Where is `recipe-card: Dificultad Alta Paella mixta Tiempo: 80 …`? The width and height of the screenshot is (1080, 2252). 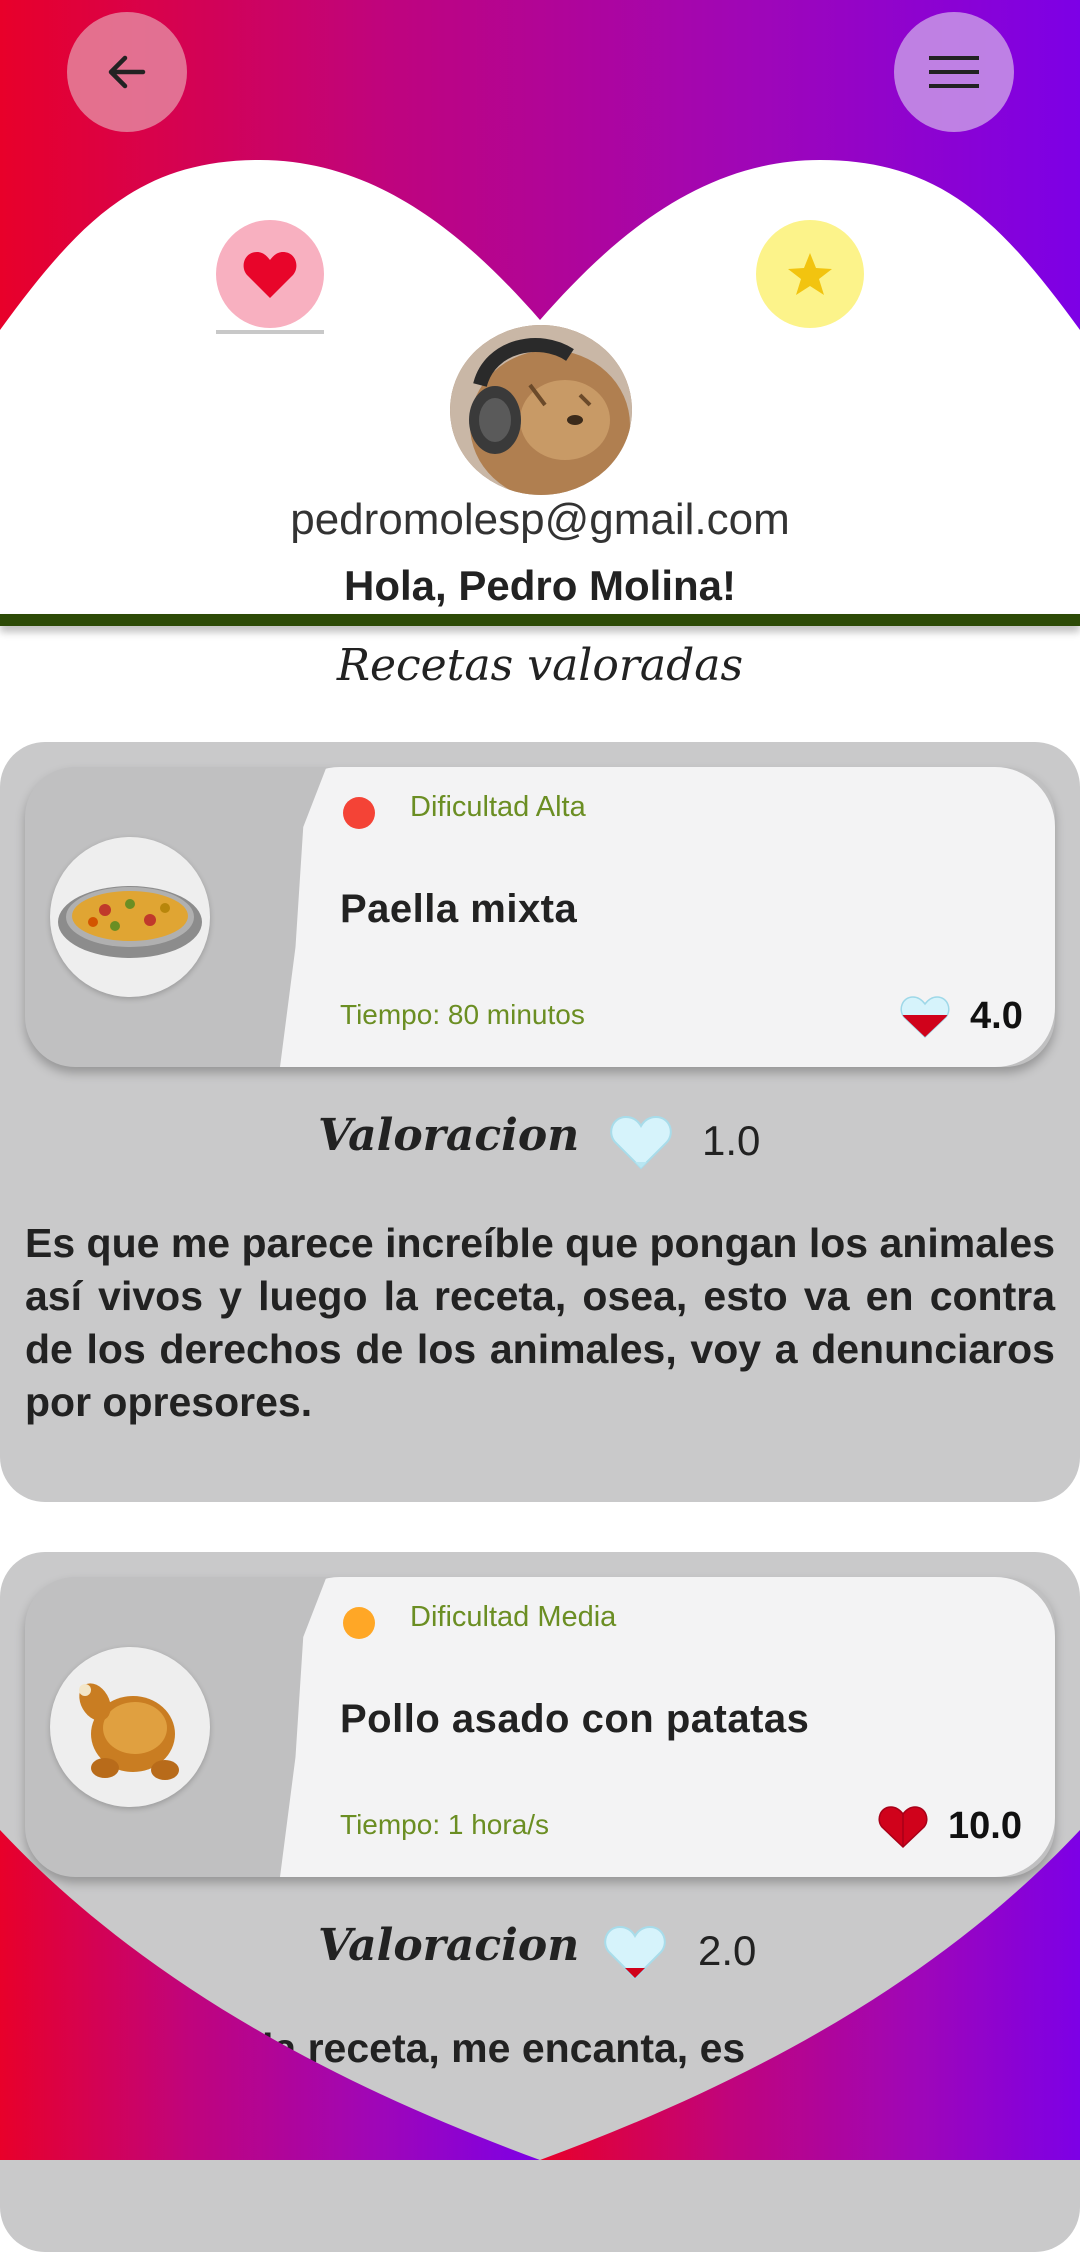 recipe-card: Dificultad Alta Paella mixta Tiempo: 80 … is located at coordinates (540, 917).